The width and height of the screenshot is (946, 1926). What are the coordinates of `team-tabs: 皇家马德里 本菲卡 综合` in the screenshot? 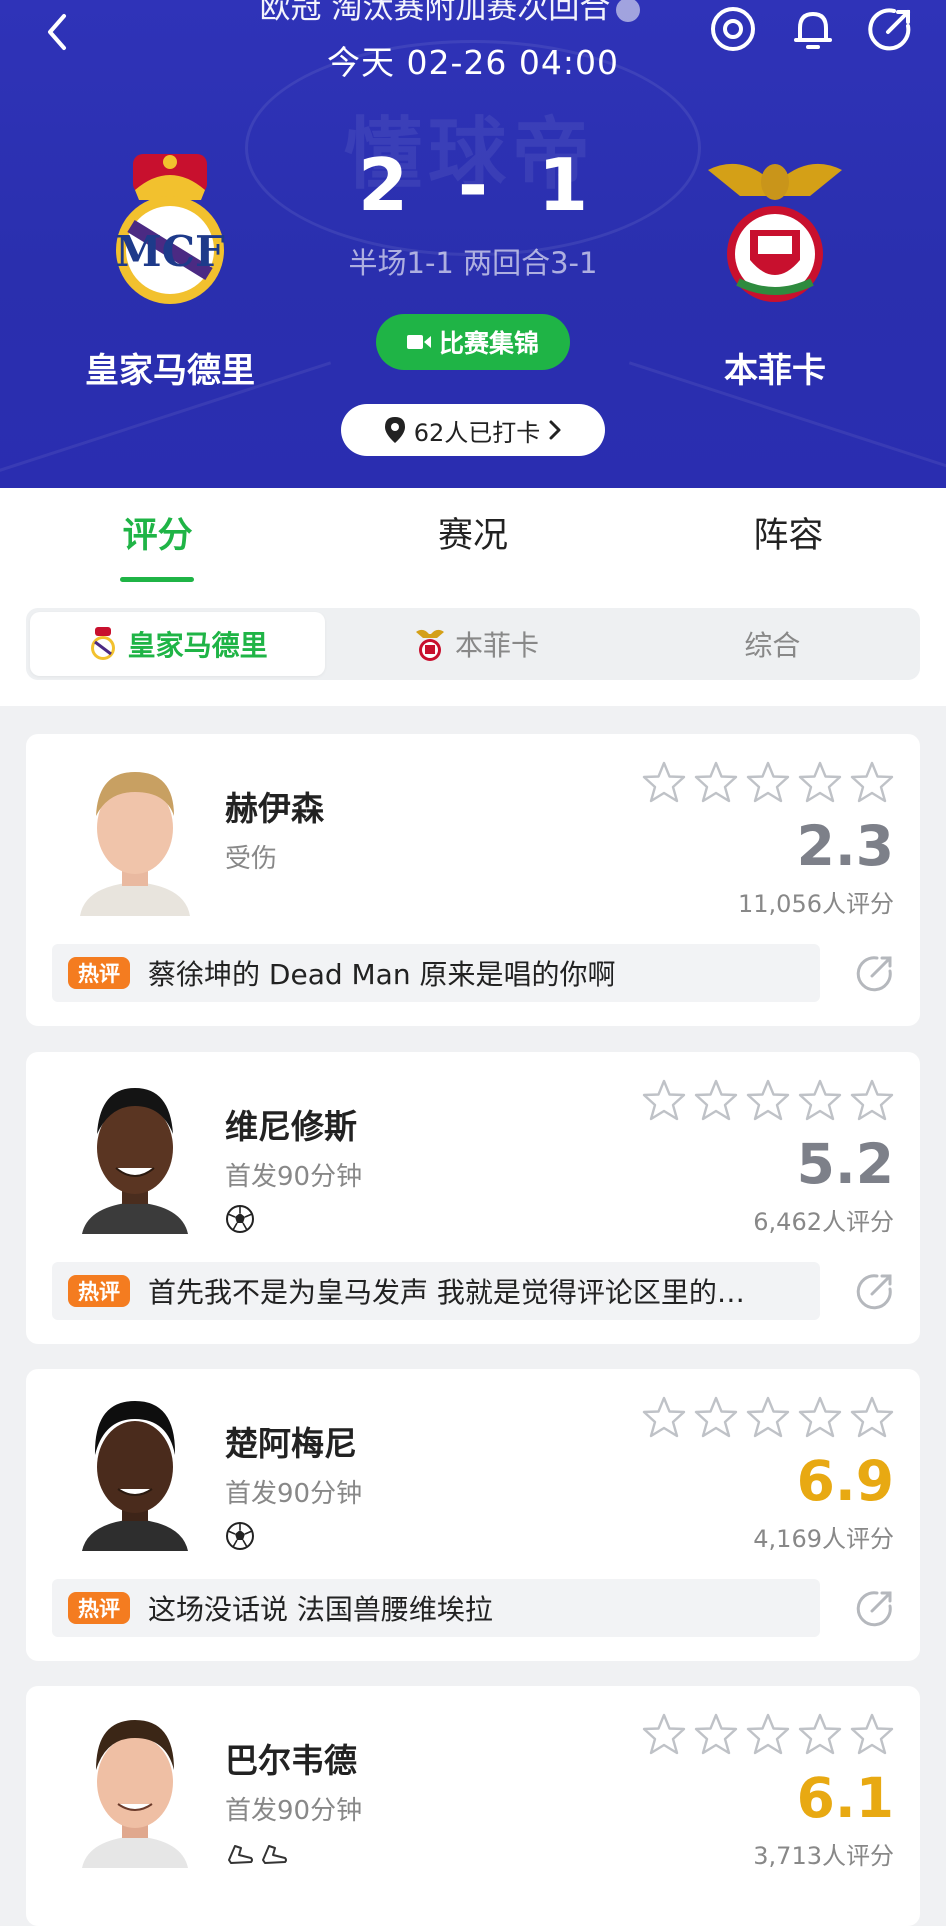 It's located at (473, 644).